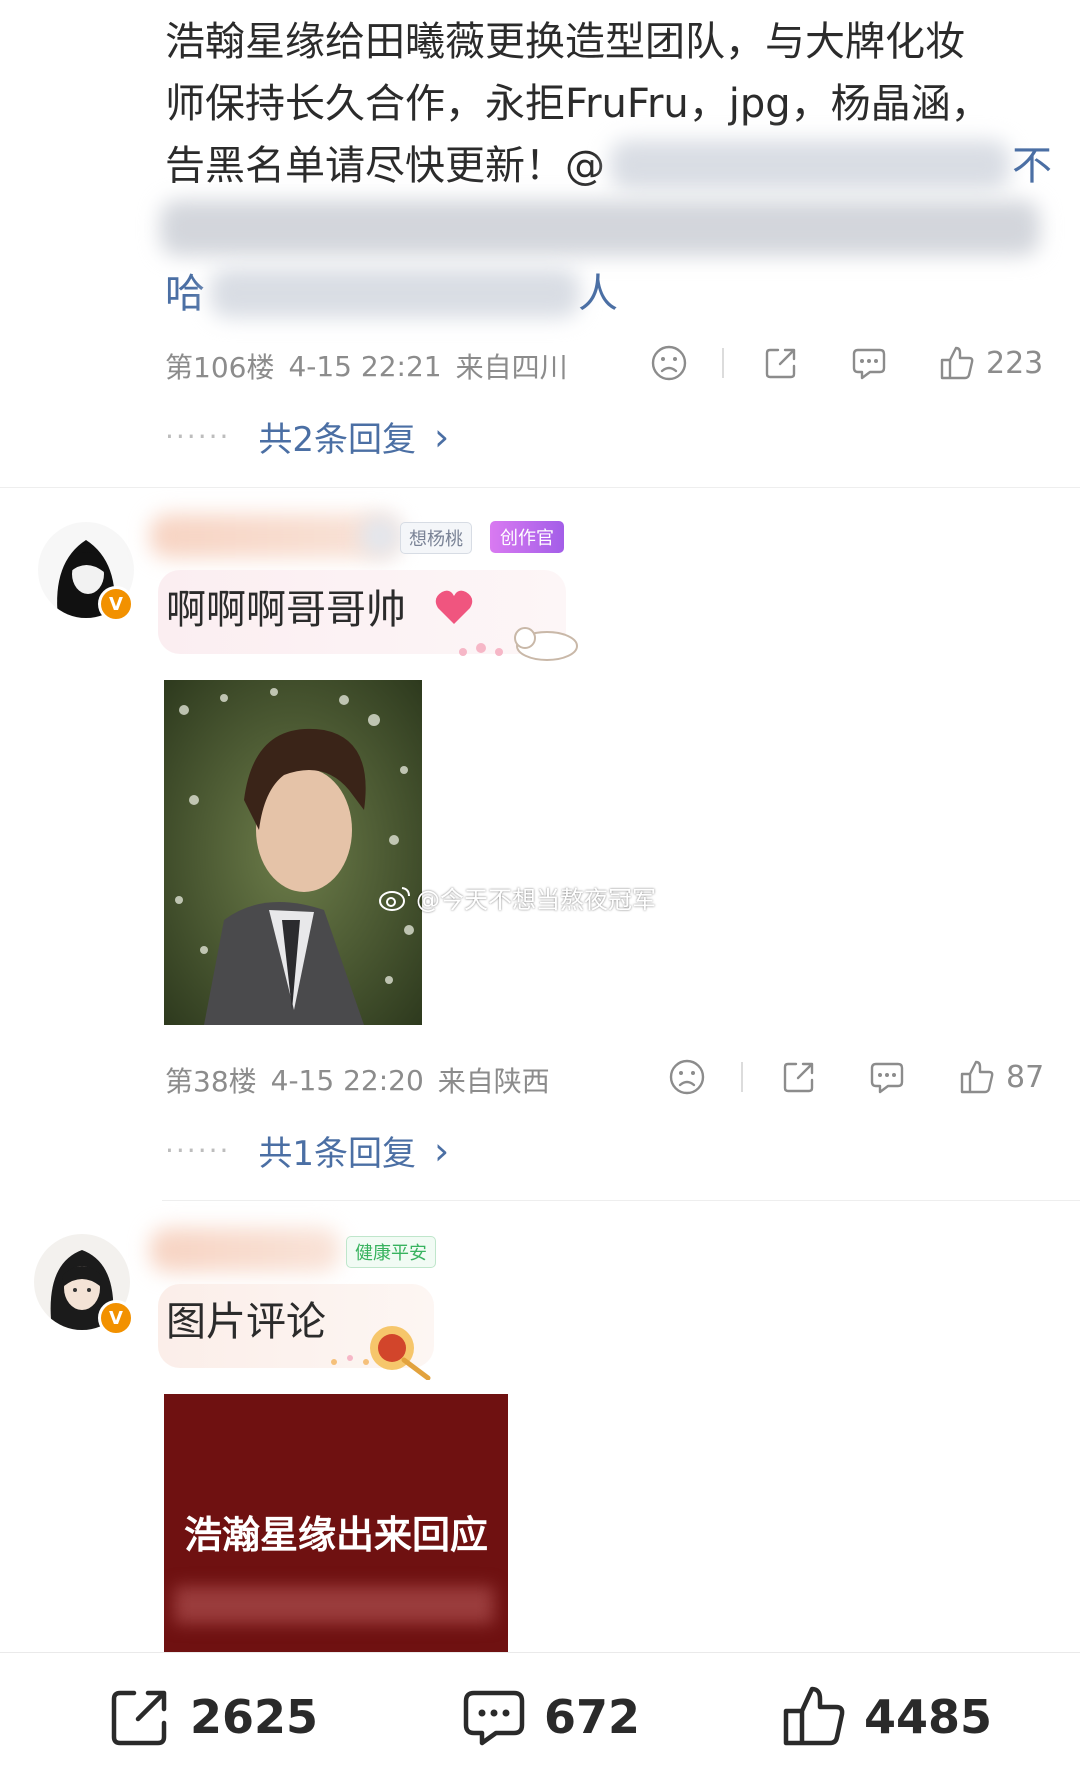 The width and height of the screenshot is (1080, 1785). I want to click on redacted-badge-part, so click(380, 536).